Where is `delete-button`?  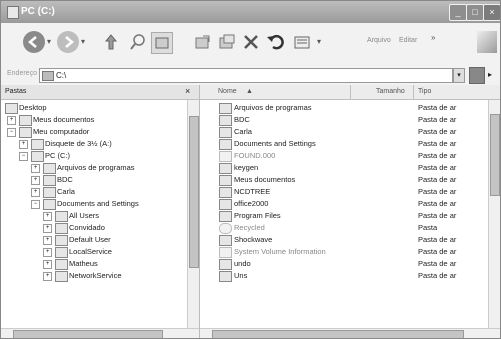
delete-button is located at coordinates (251, 42).